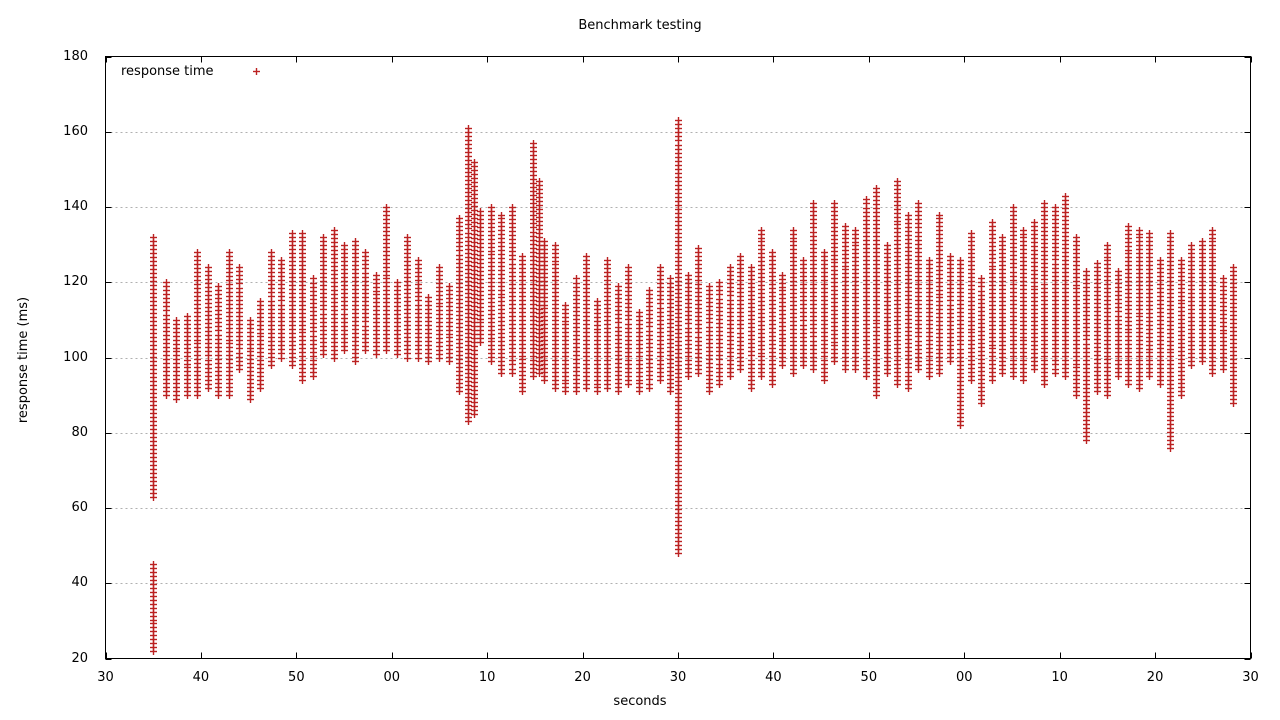 This screenshot has height=720, width=1280. What do you see at coordinates (75, 56) in the screenshot?
I see `y-tick-label: 180` at bounding box center [75, 56].